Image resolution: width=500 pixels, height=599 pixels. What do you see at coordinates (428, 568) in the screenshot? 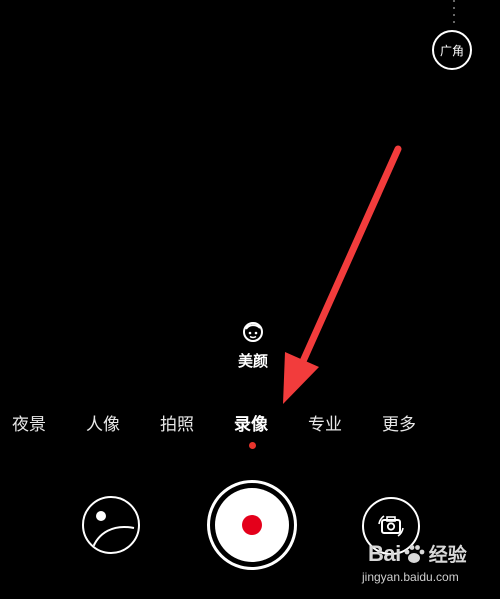
I see `baidu-jingyan-watermark: Bai 经验 jingyan.baidu.com` at bounding box center [428, 568].